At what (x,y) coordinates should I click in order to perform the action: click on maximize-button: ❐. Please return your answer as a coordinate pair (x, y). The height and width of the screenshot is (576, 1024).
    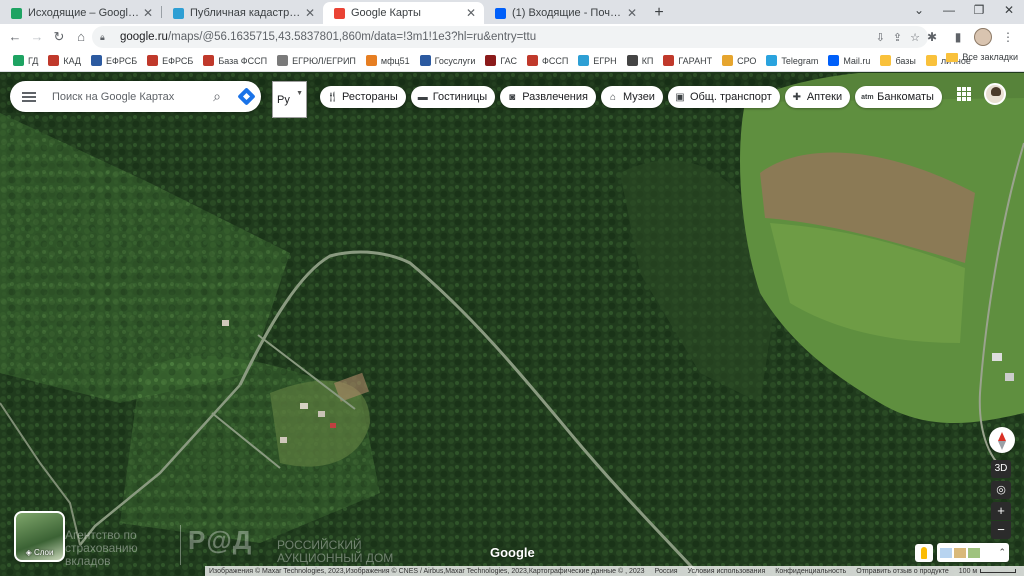
    Looking at the image, I should click on (979, 11).